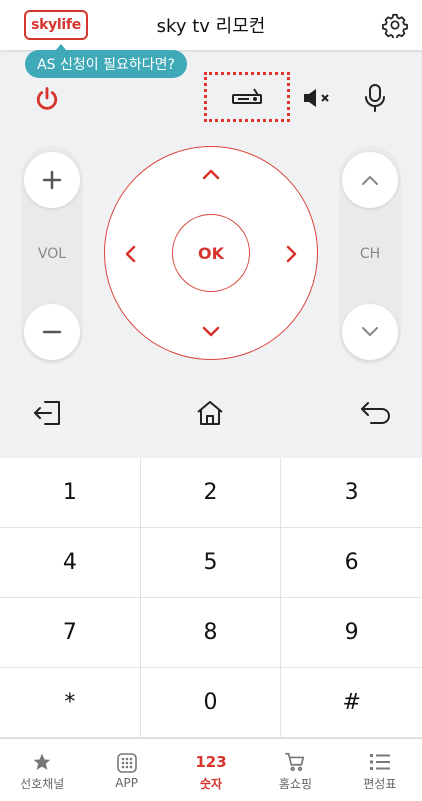 Image resolution: width=422 pixels, height=801 pixels. What do you see at coordinates (70, 563) in the screenshot?
I see `key-4: 4` at bounding box center [70, 563].